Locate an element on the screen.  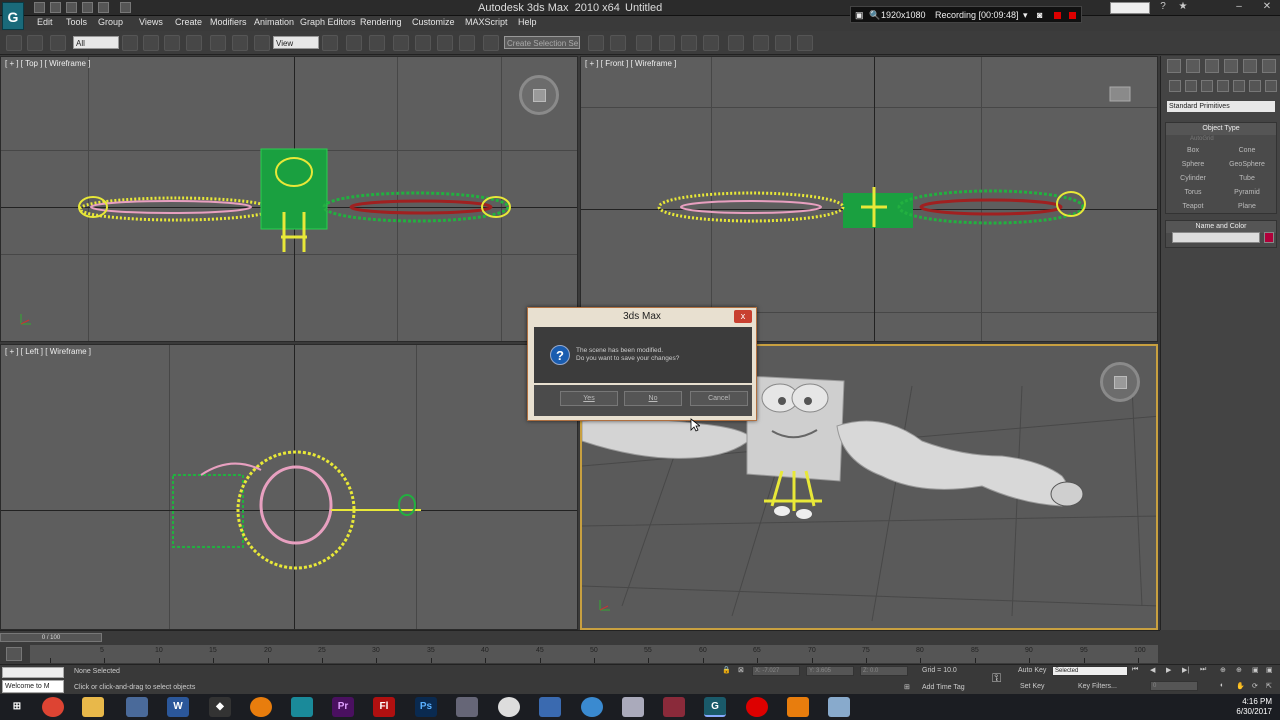
autogrid-checkbox: AutoGrid is located at coordinates (1202, 139).